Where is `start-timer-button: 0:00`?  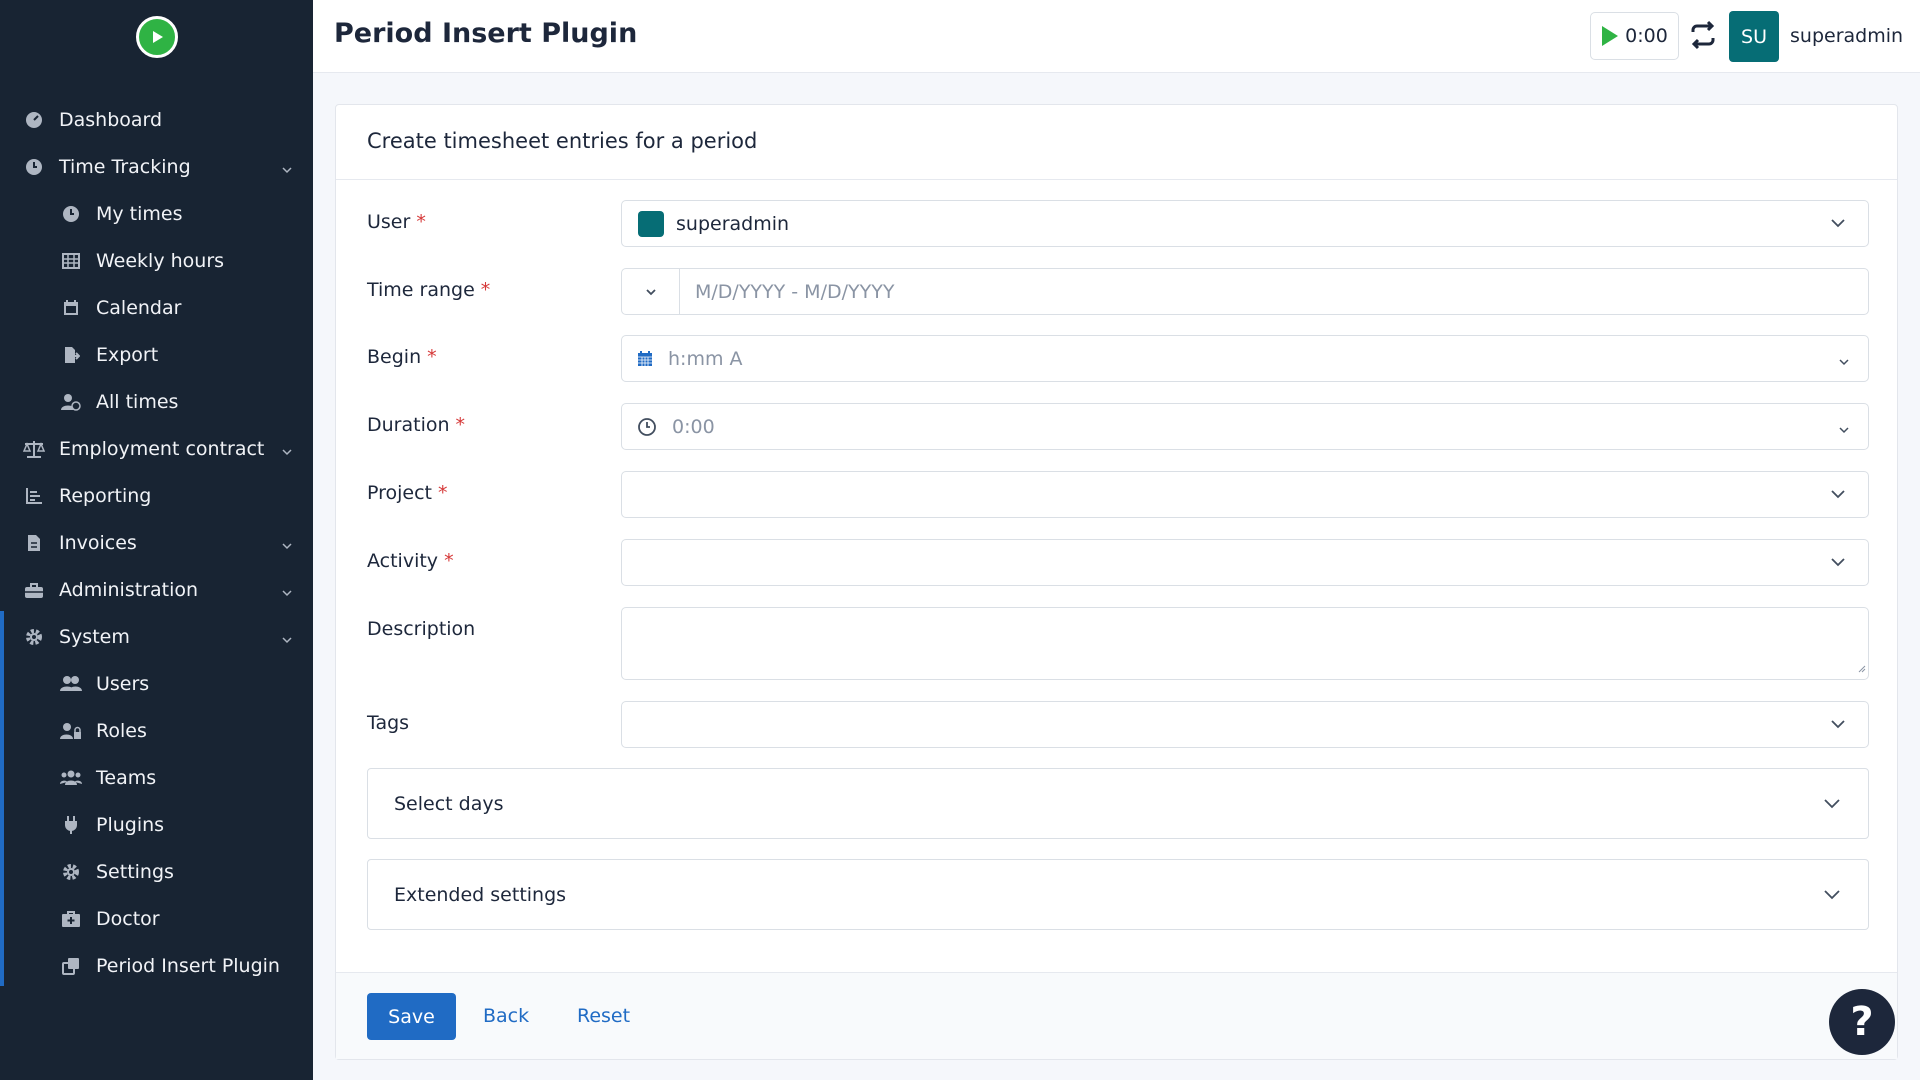
start-timer-button: 0:00 is located at coordinates (1634, 36).